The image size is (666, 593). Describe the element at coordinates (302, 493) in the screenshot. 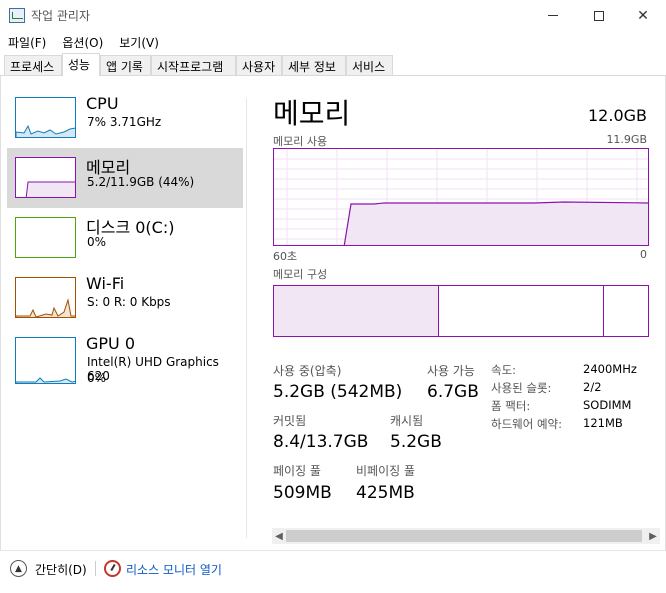

I see `paged-pool-value: 509MB` at that location.